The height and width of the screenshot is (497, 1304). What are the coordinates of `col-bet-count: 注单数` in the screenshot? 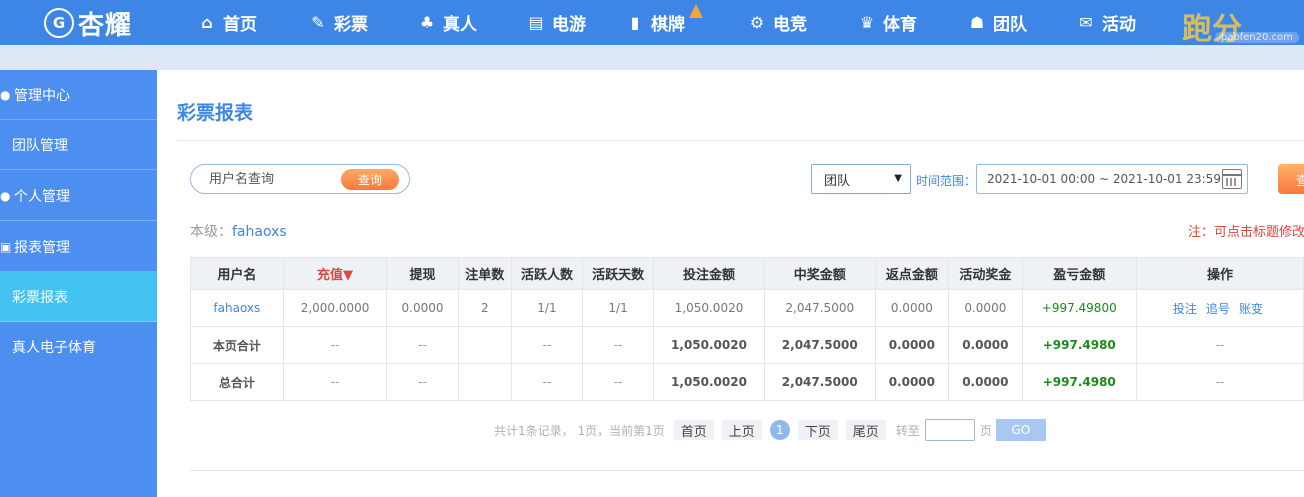 It's located at (484, 273).